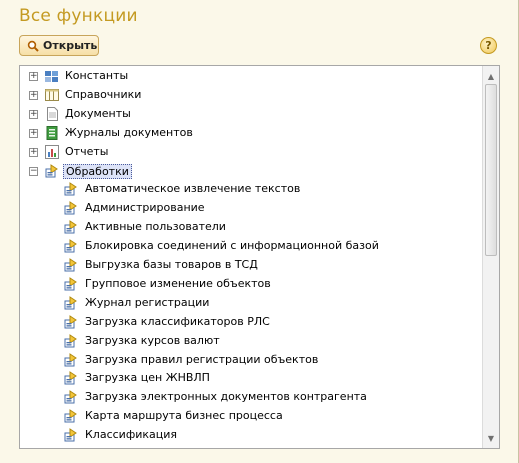  I want to click on tree-child-item: Загрузка цен ЖНВЛП, so click(250, 378).